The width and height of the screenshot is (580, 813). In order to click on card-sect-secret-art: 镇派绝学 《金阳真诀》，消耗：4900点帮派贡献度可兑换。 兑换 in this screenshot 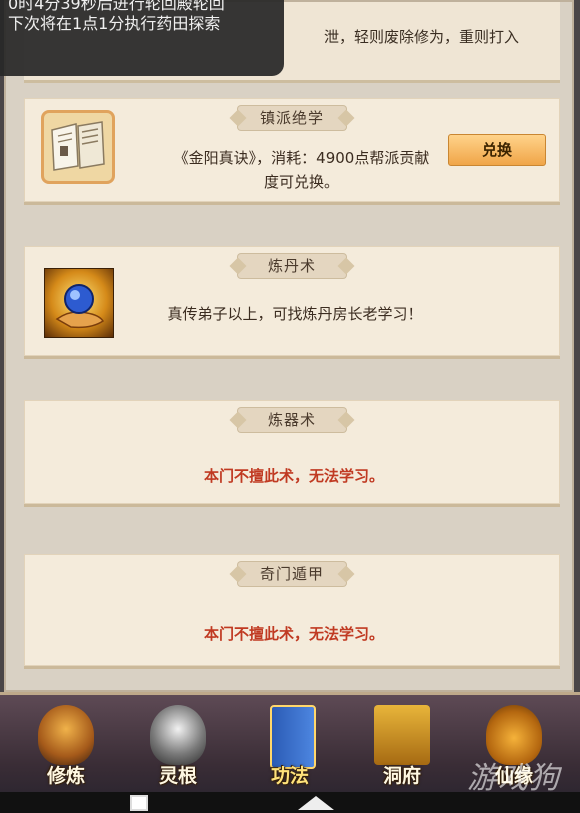, I will do `click(292, 151)`.